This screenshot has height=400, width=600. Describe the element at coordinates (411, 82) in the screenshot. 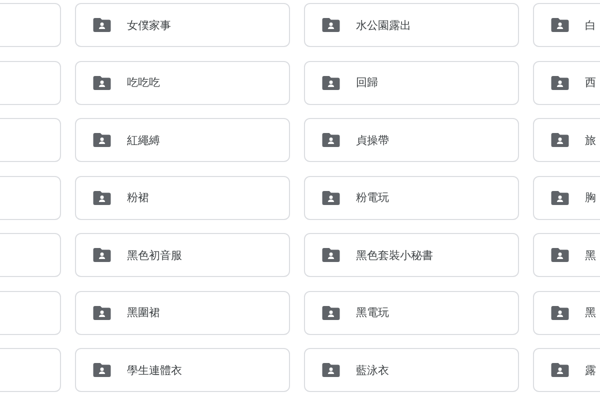

I see `folder-card: 回歸` at that location.